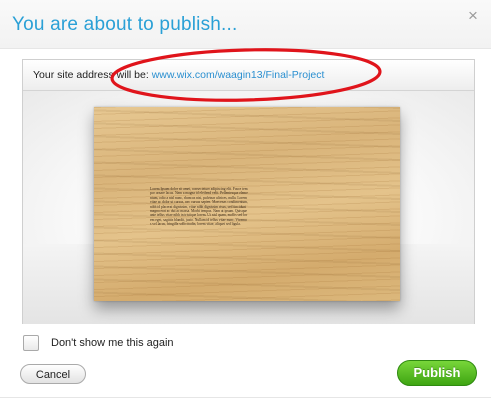 The width and height of the screenshot is (491, 405). Describe the element at coordinates (53, 374) in the screenshot. I see `cancel-button: Cancel` at that location.